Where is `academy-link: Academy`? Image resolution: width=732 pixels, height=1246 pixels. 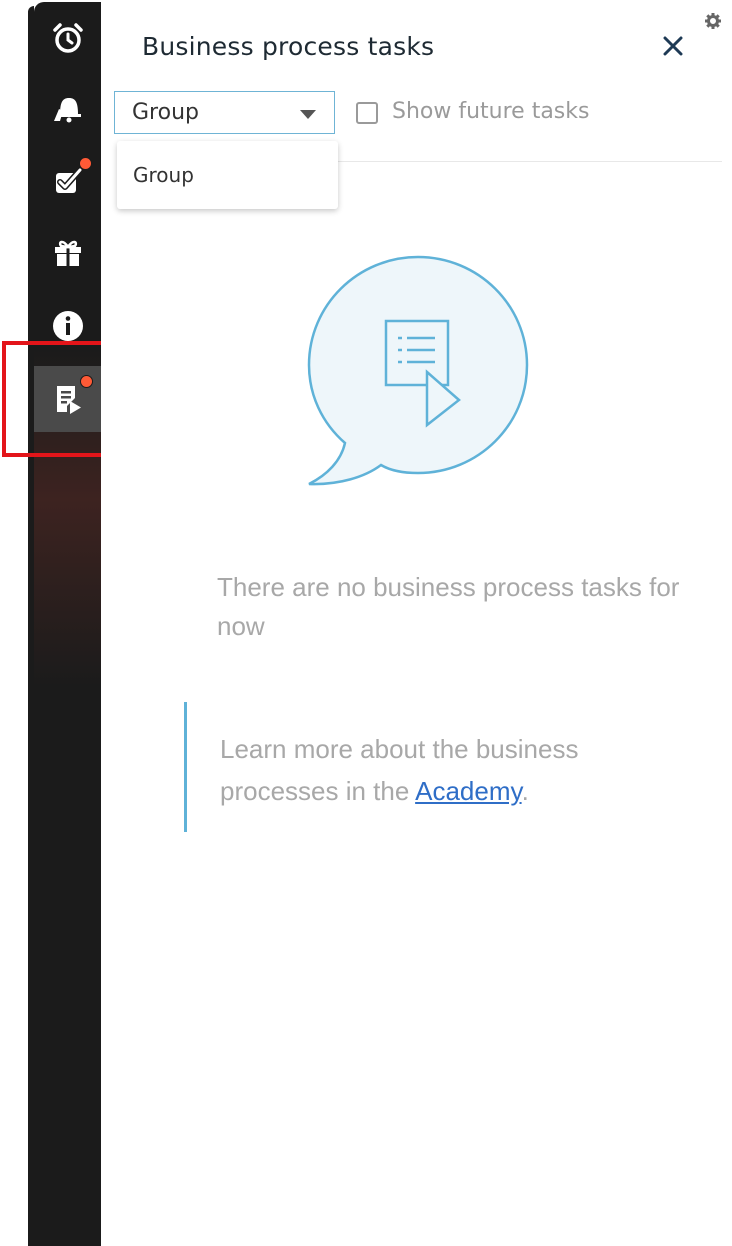 academy-link: Academy is located at coordinates (468, 791).